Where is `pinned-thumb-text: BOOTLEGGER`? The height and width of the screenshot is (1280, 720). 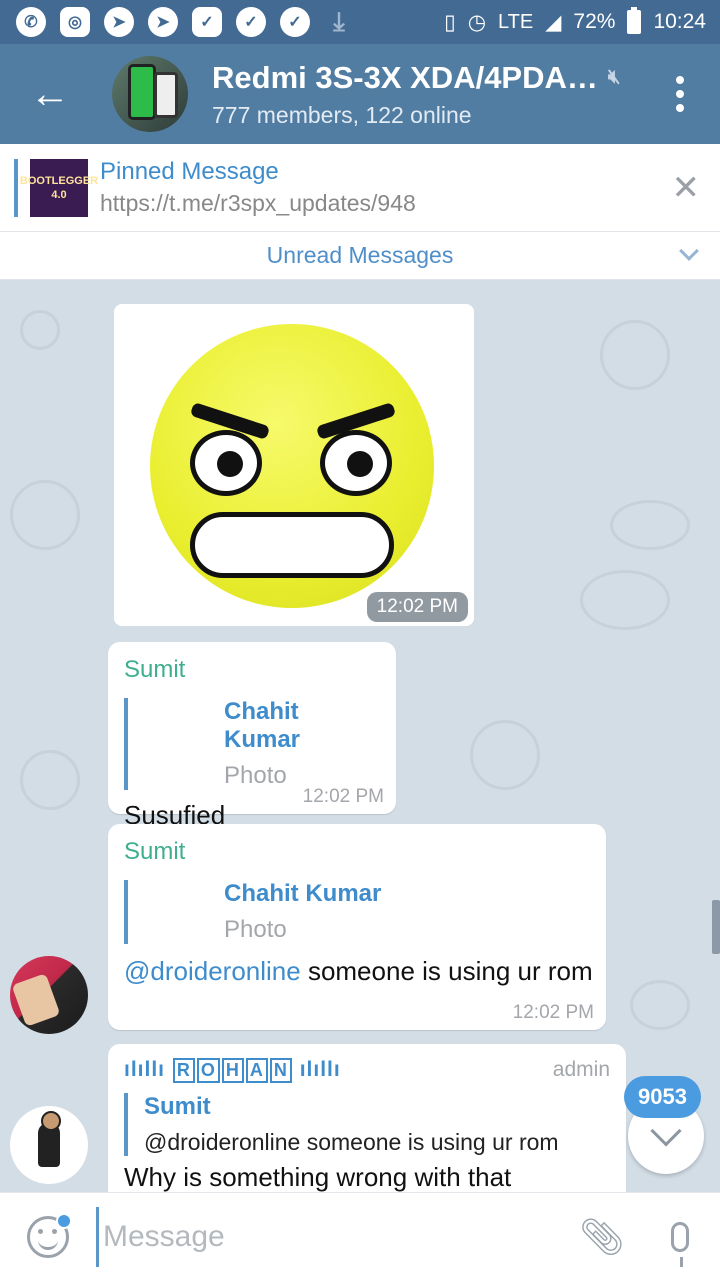
pinned-thumb-text: BOOTLEGGER is located at coordinates (59, 180).